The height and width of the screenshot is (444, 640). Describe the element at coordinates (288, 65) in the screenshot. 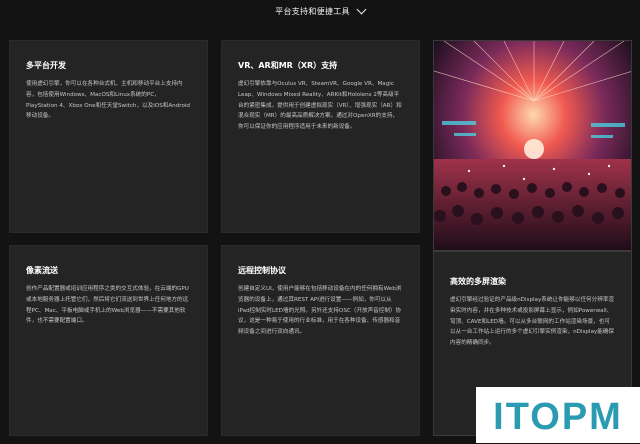

I see `card-title: VR、AR和MR（XR）支持` at that location.